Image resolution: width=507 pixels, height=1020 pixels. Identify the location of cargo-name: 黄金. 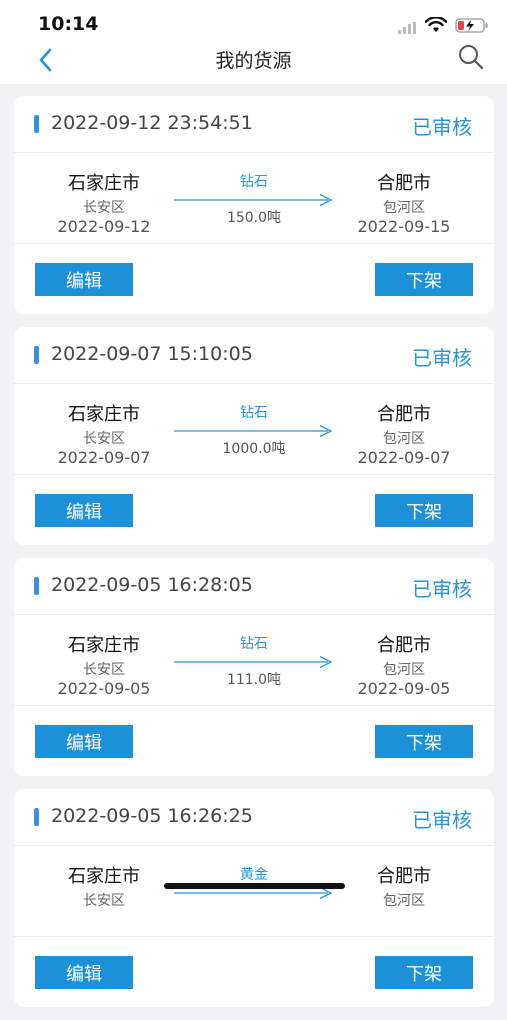
(254, 875).